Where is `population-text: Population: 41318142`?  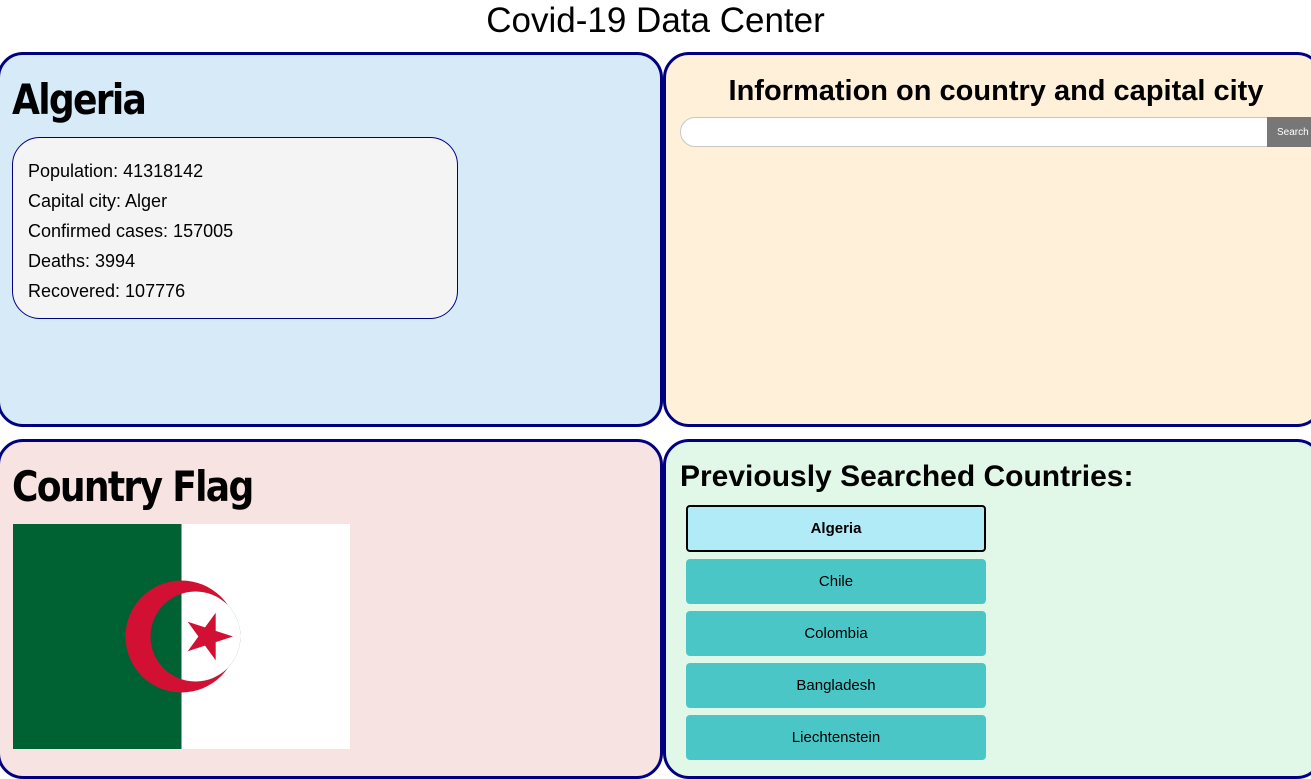
population-text: Population: 41318142 is located at coordinates (116, 171).